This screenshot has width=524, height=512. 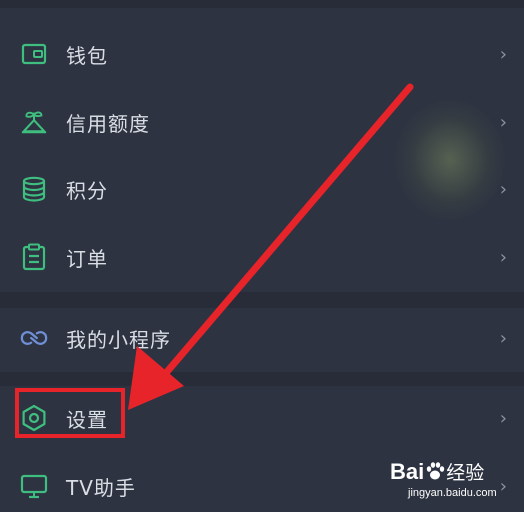 I want to click on watermark-brand-suffix: 经验, so click(x=465, y=473).